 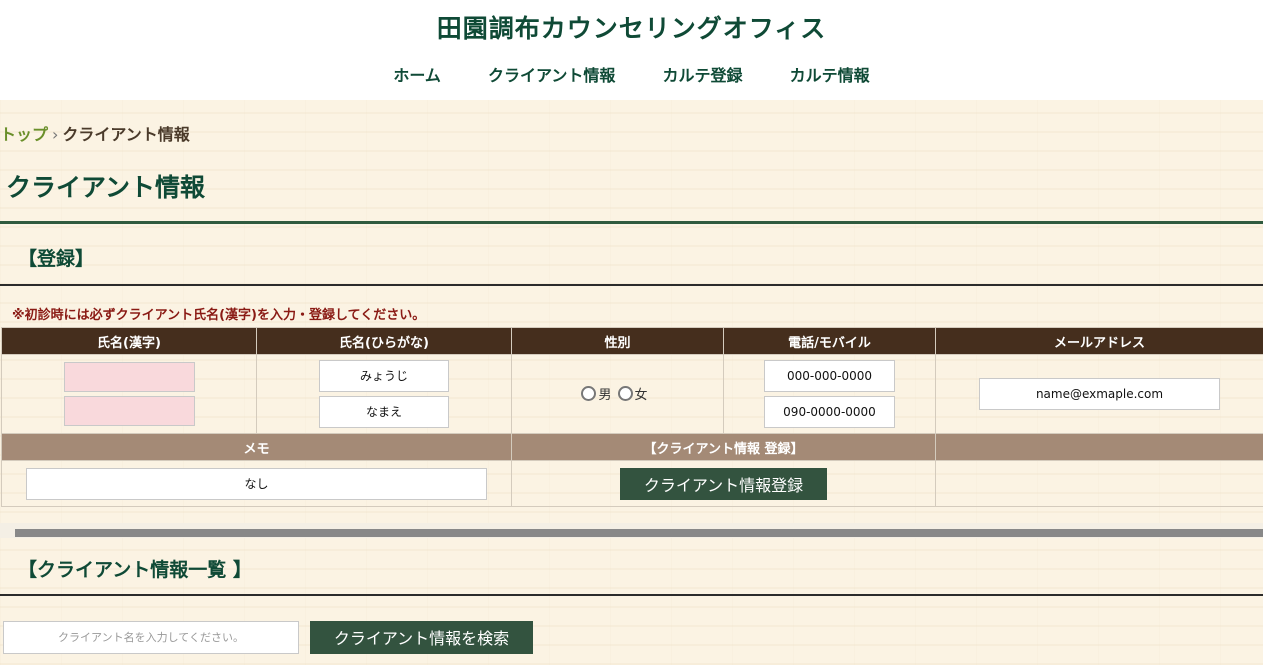 What do you see at coordinates (56, 259) in the screenshot?
I see `register-section-title: 【登録】` at bounding box center [56, 259].